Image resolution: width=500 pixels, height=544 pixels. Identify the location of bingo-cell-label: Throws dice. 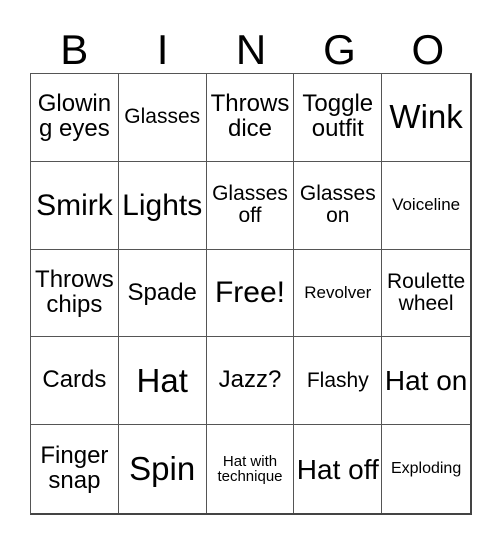
(250, 116).